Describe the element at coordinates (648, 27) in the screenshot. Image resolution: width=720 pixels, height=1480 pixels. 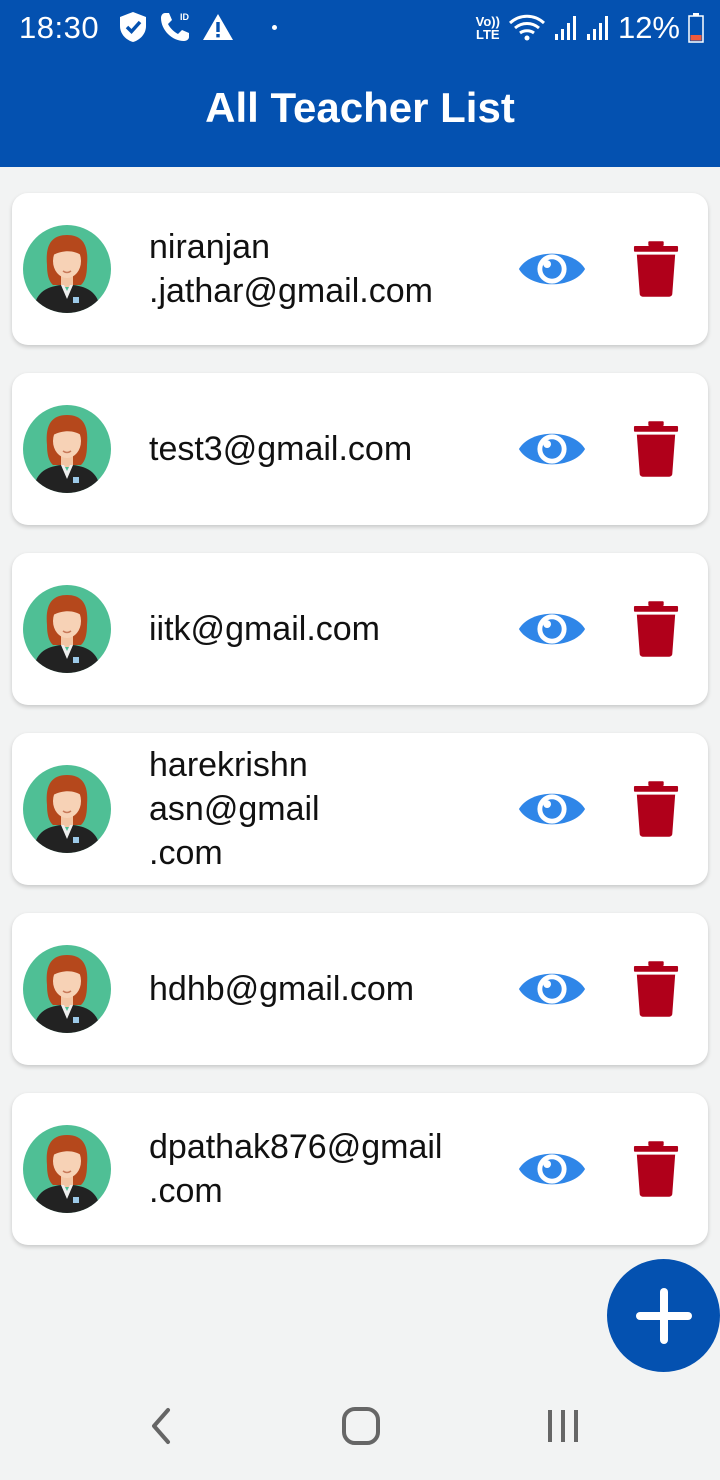
I see `battery-percentage: 12%` at that location.